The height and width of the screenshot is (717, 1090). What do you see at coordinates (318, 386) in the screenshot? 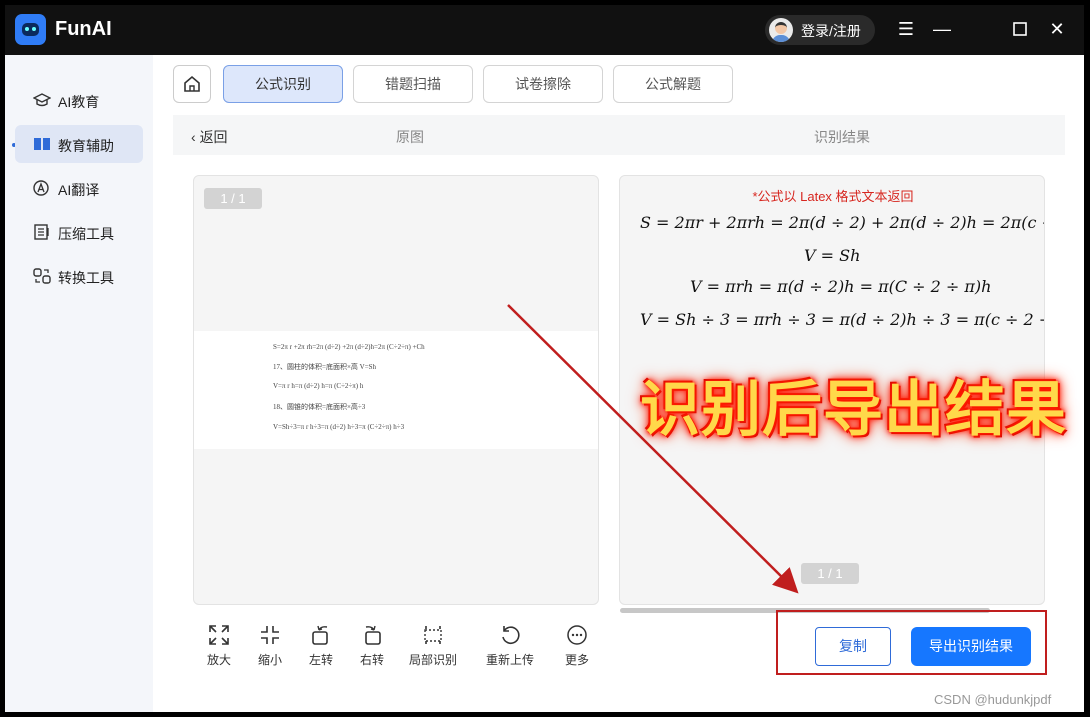
I see `document-line: V=π r h=π (d÷2) h=π (C÷2÷π) h` at bounding box center [318, 386].